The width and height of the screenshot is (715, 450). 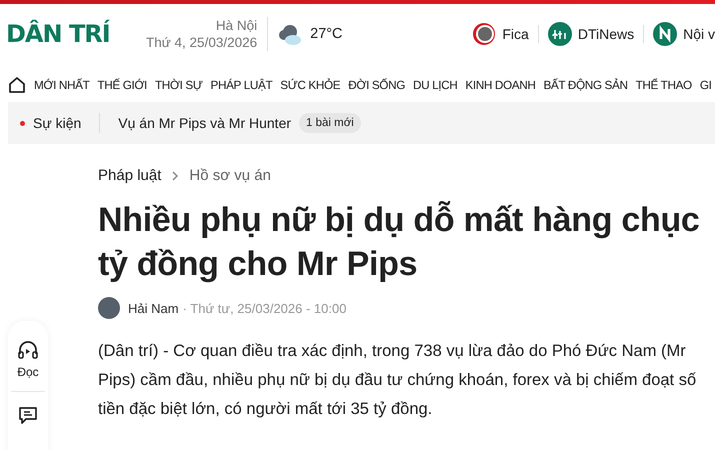 I want to click on avatar-icon, so click(x=109, y=308).